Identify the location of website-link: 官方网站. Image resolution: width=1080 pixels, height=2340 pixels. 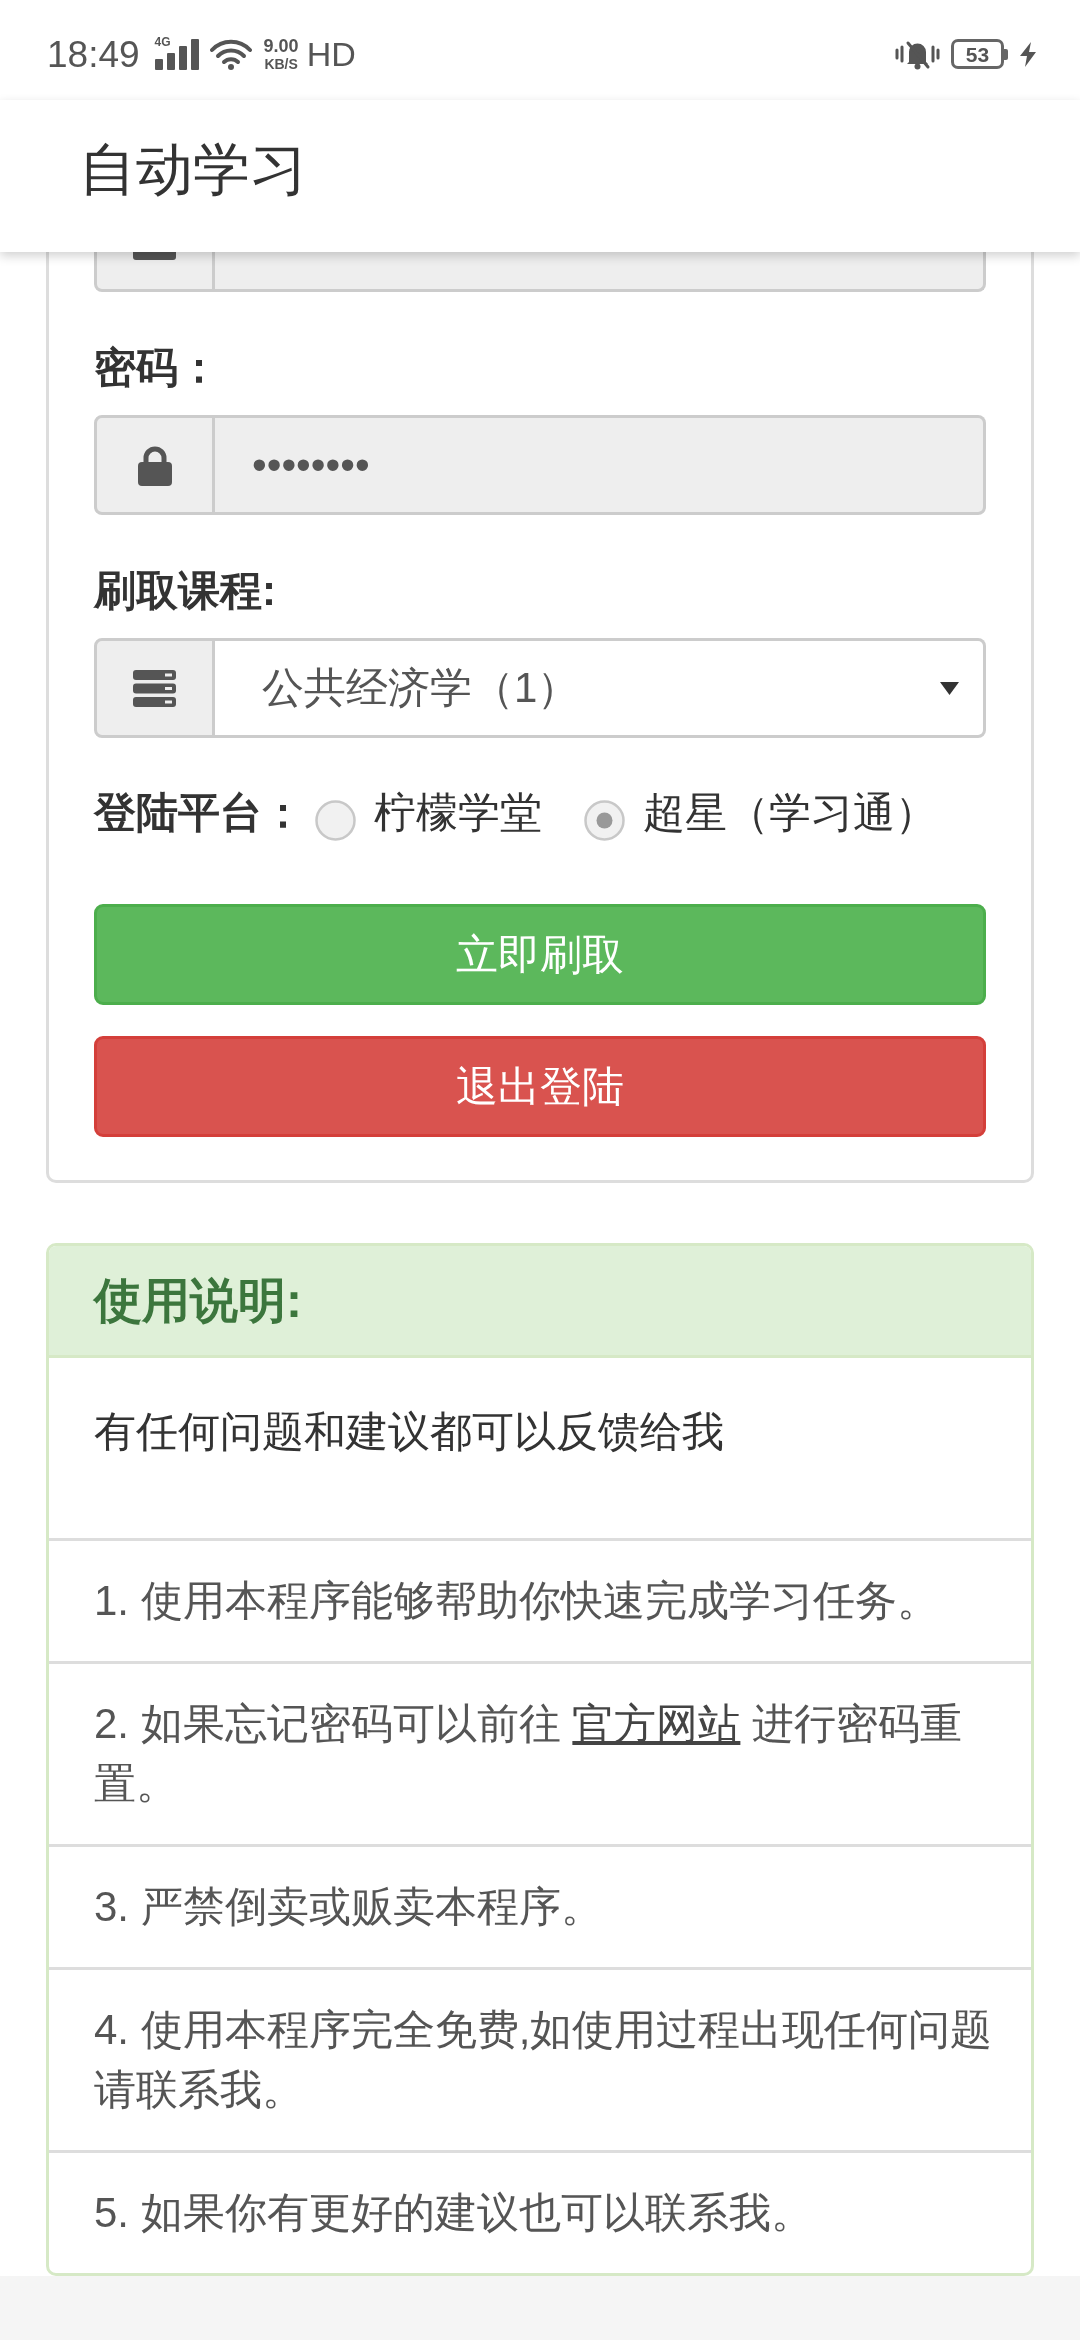
(656, 1723).